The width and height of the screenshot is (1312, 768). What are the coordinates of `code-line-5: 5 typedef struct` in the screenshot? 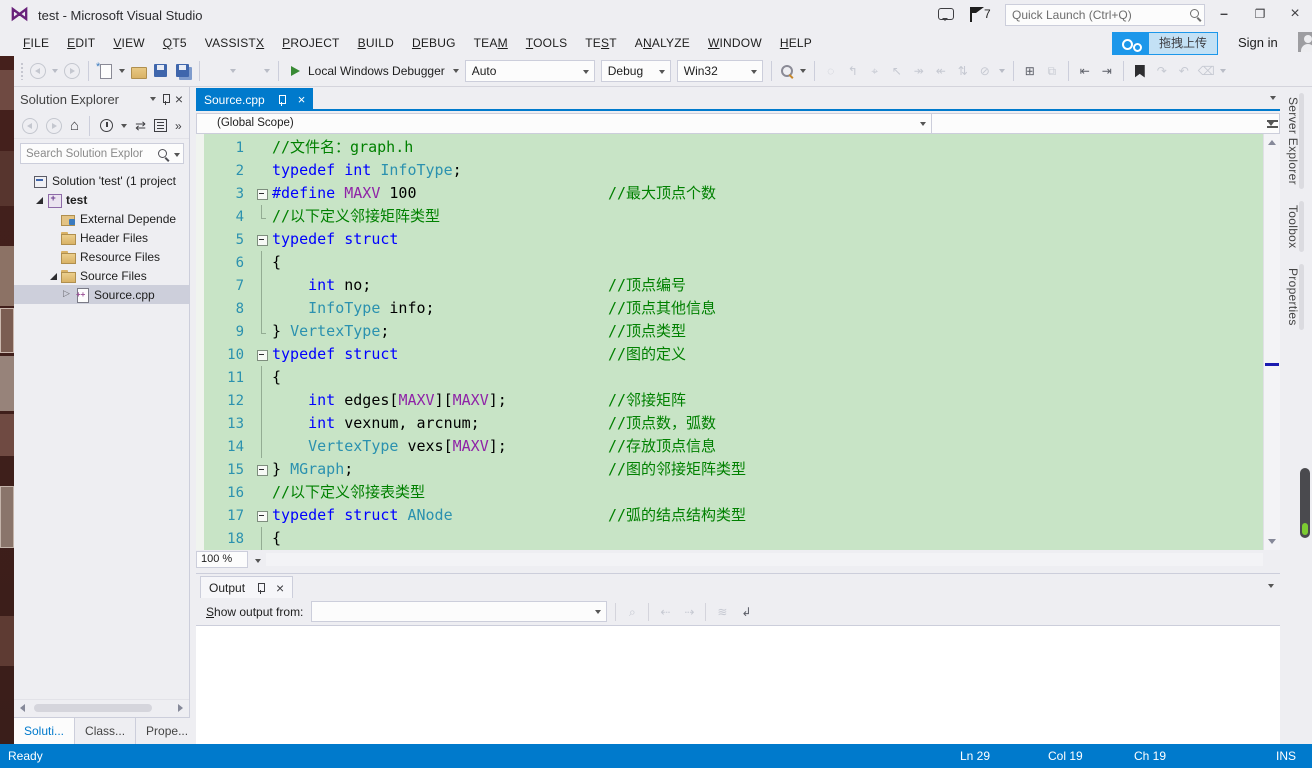 It's located at (733, 239).